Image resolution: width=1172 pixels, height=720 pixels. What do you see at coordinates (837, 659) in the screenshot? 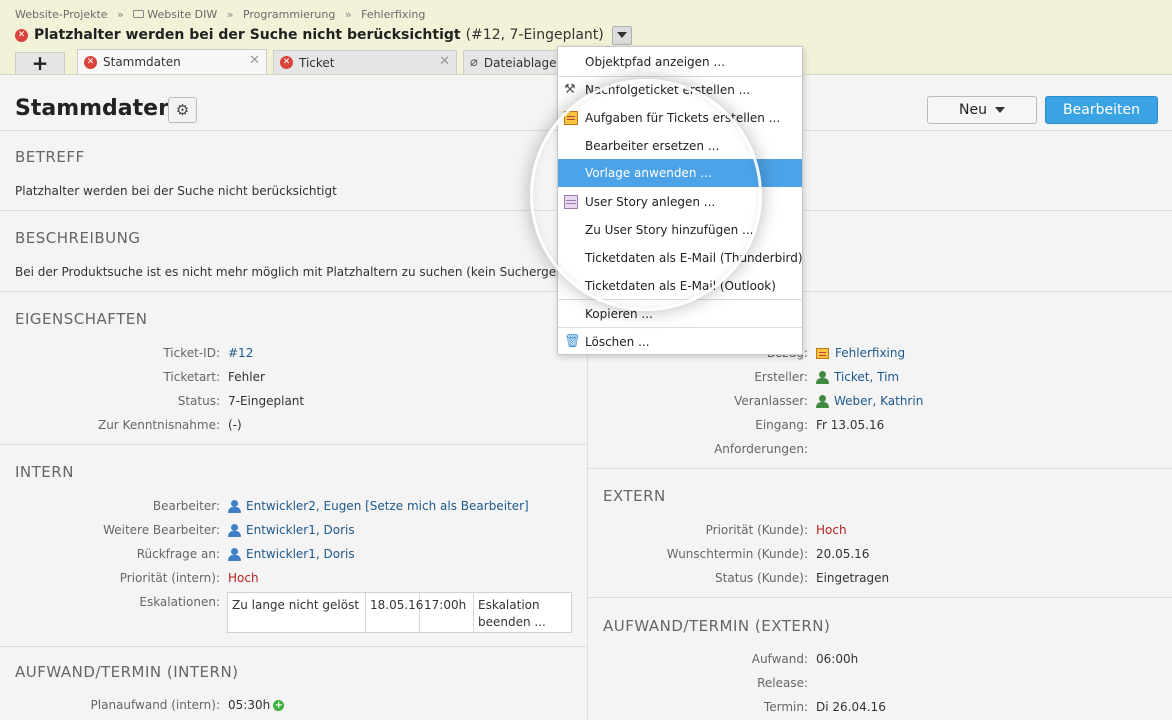
I see `aufwand-value: 06:00h` at bounding box center [837, 659].